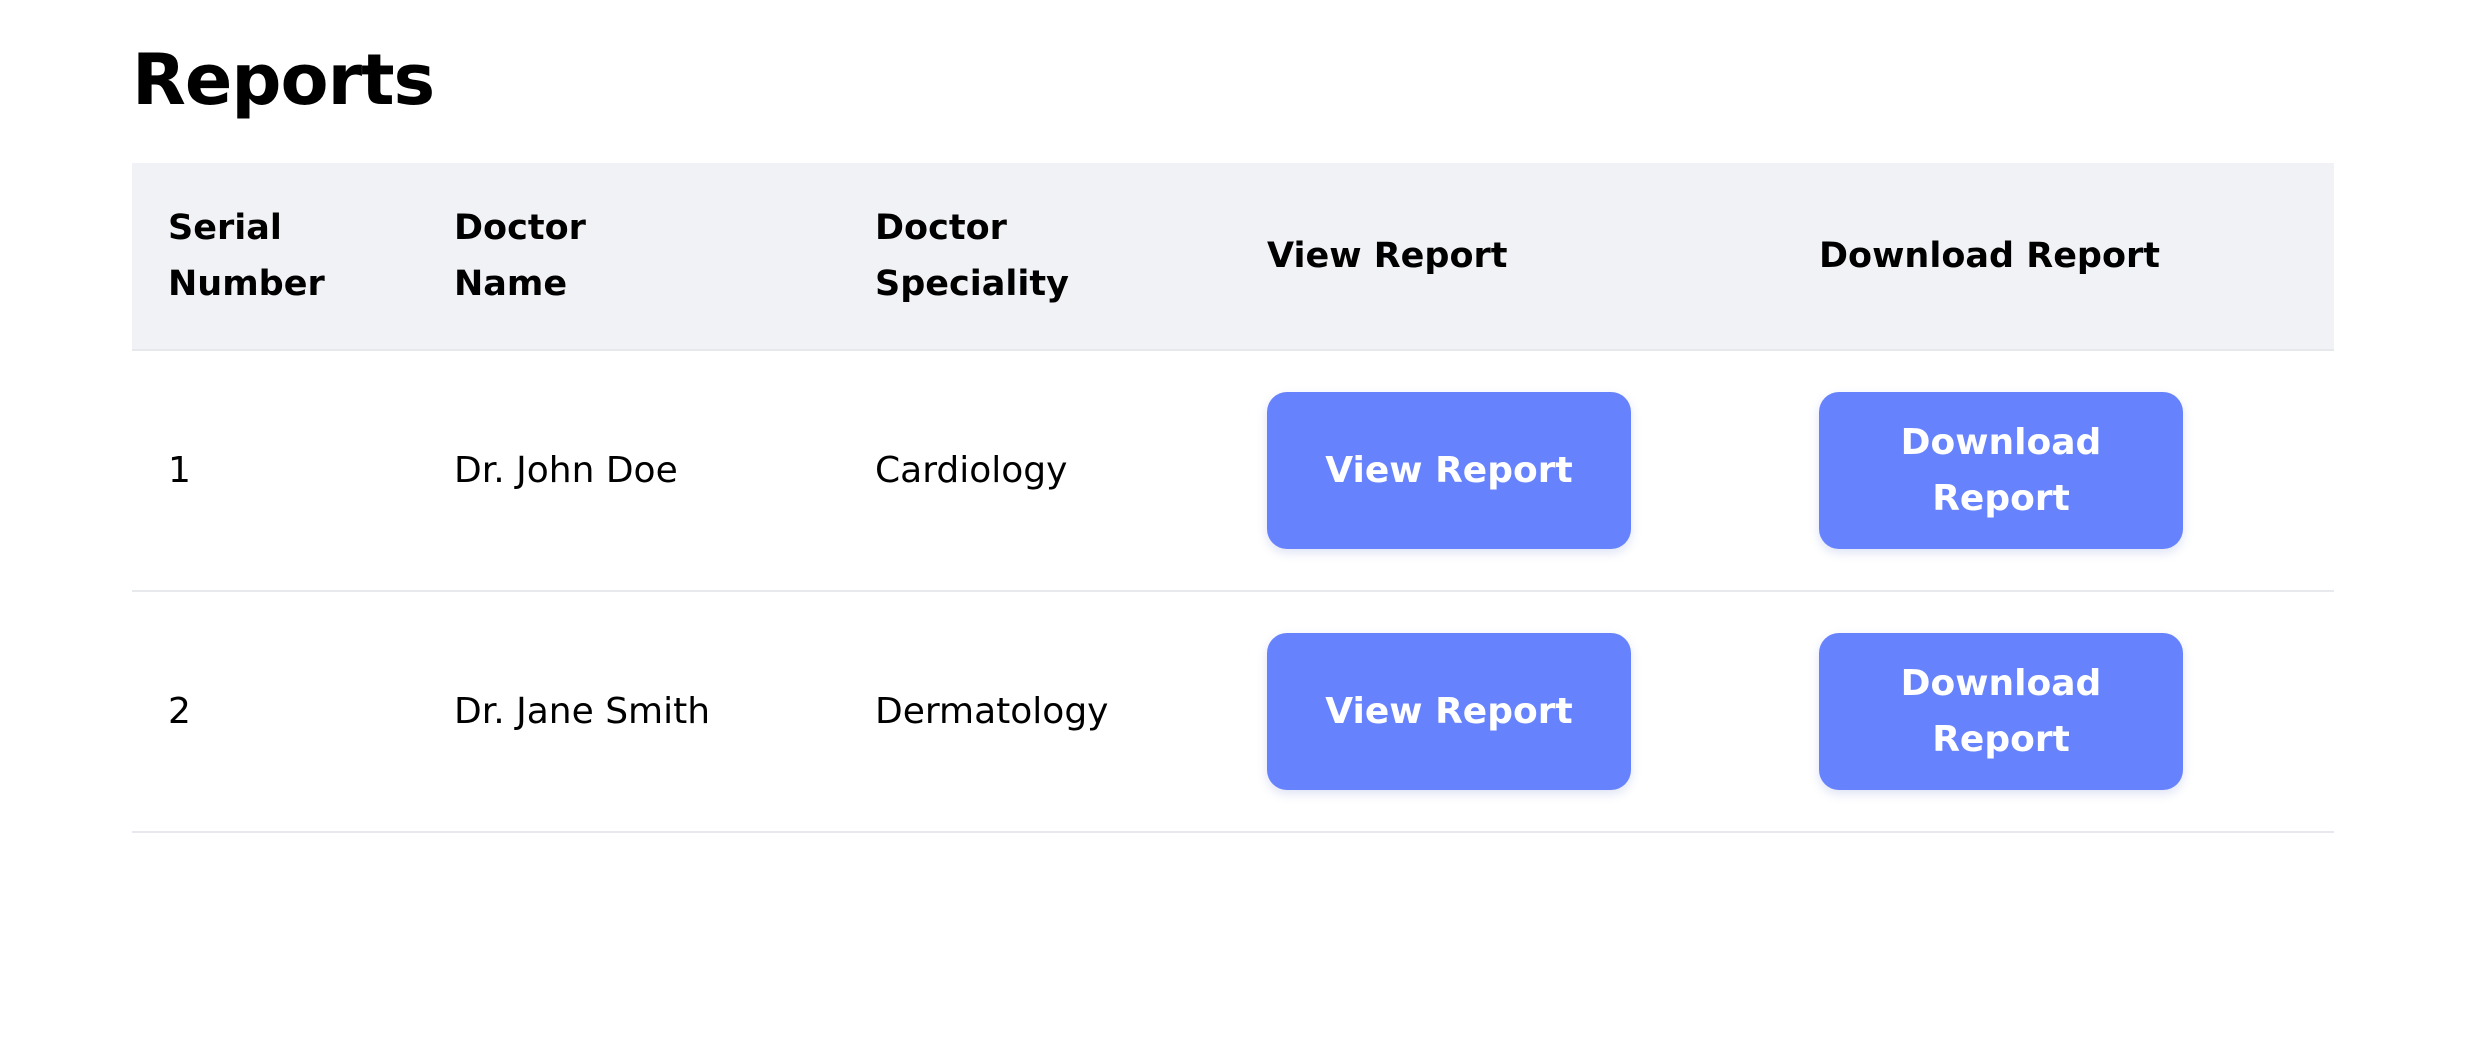 Image resolution: width=2473 pixels, height=1062 pixels. I want to click on header-view-report: View Report, so click(1387, 256).